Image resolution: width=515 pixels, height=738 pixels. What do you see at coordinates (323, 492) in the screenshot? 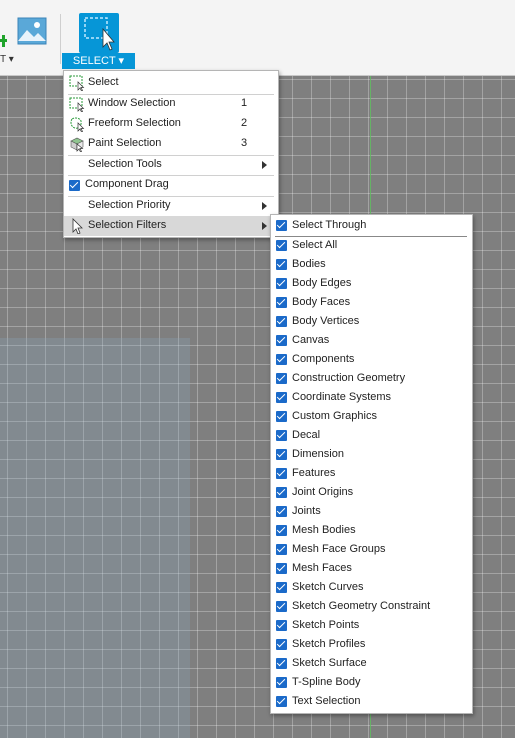
I see `filter-item-label: Joint Origins` at bounding box center [323, 492].